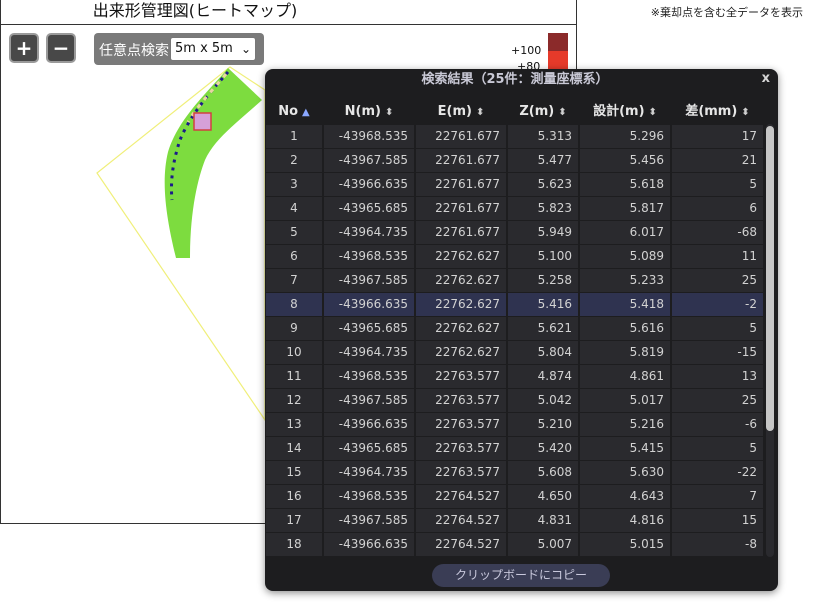  I want to click on zoom-out-button: −, so click(61, 48).